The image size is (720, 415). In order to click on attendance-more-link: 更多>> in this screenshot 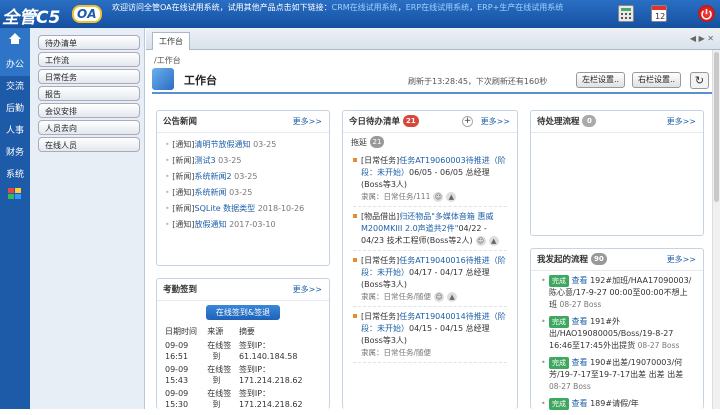, I will do `click(307, 290)`.